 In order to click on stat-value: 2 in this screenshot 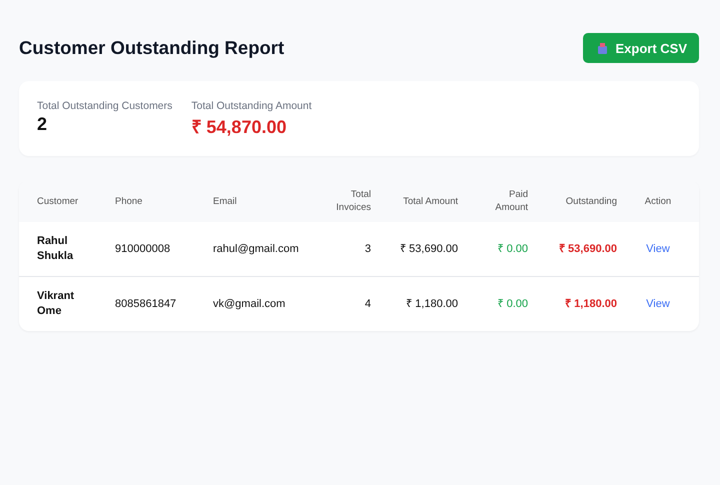, I will do `click(42, 124)`.